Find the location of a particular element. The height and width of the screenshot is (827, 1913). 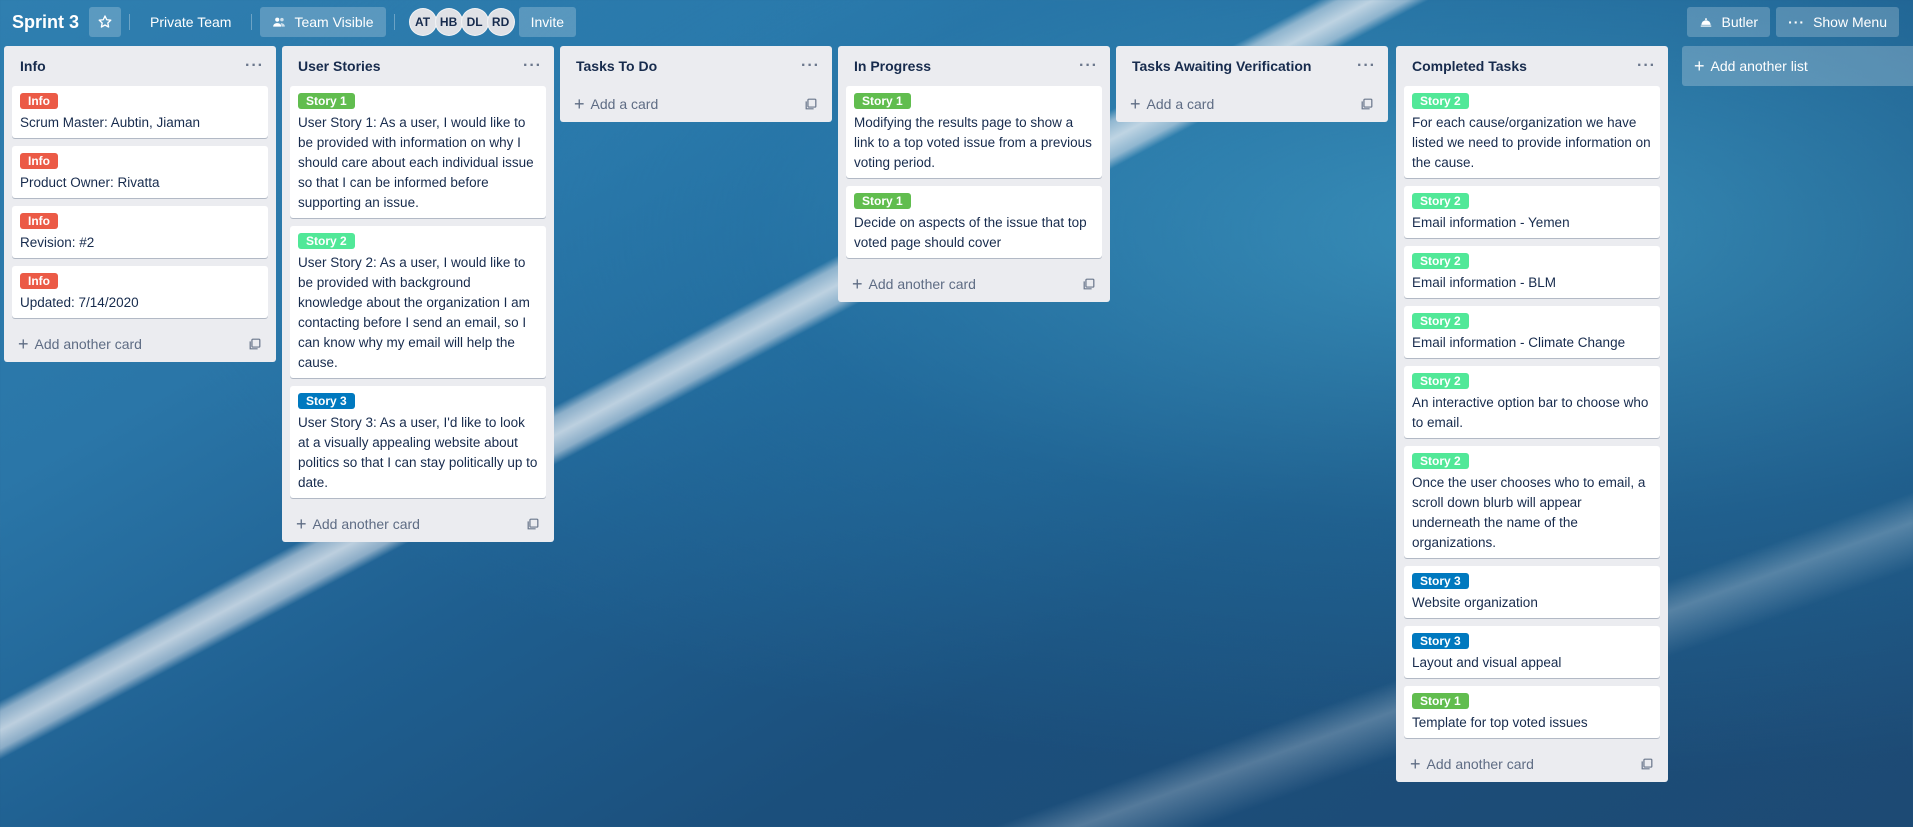

add-list-label: Add another list is located at coordinates (1759, 66).